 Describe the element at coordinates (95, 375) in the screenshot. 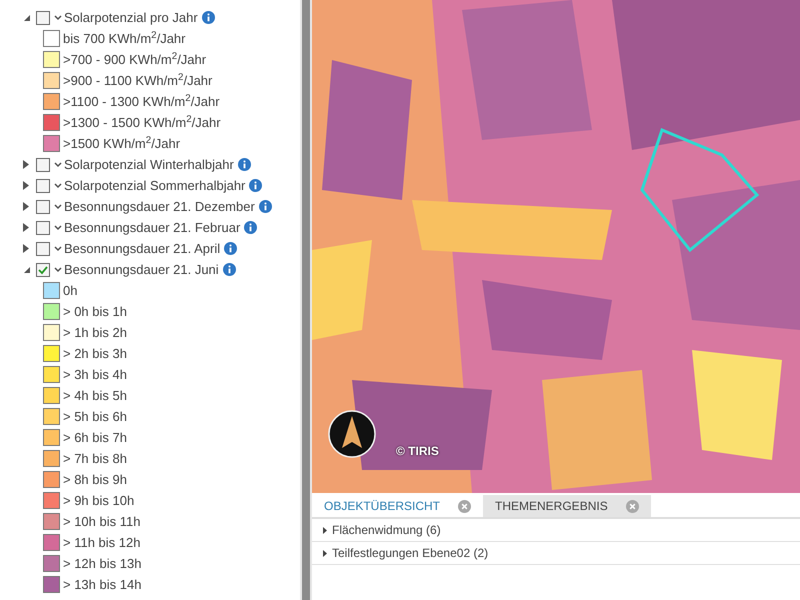

I see `legend-label: > 3h bis 4h` at that location.